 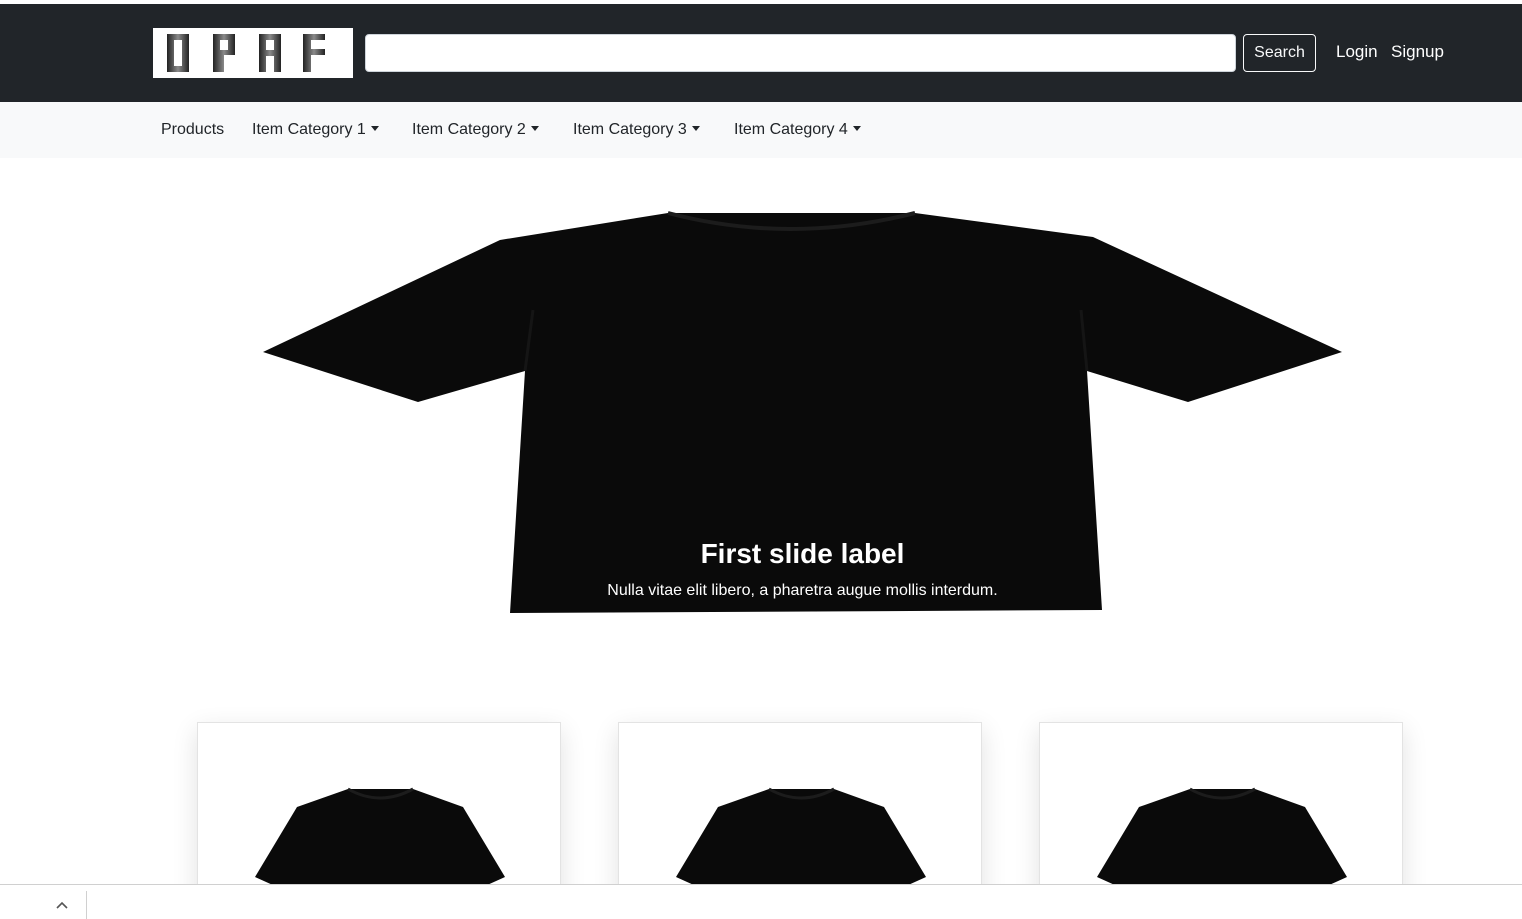 I want to click on nav-item-category-2-dropdown: Item Category 2, so click(x=475, y=130).